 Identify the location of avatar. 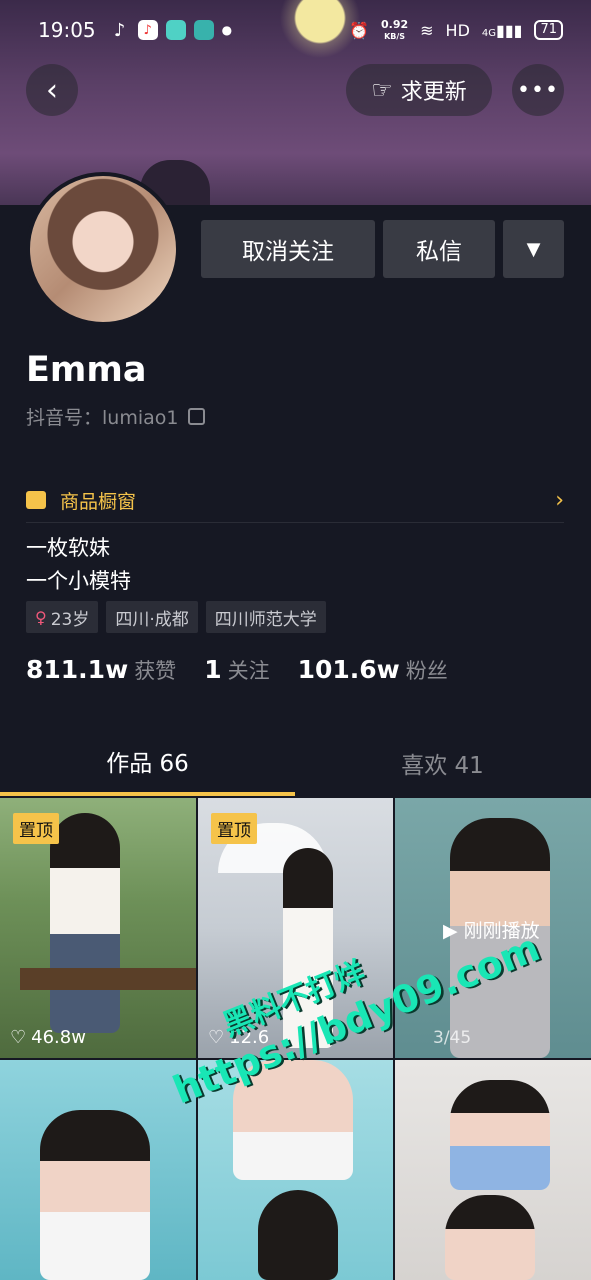
(103, 249).